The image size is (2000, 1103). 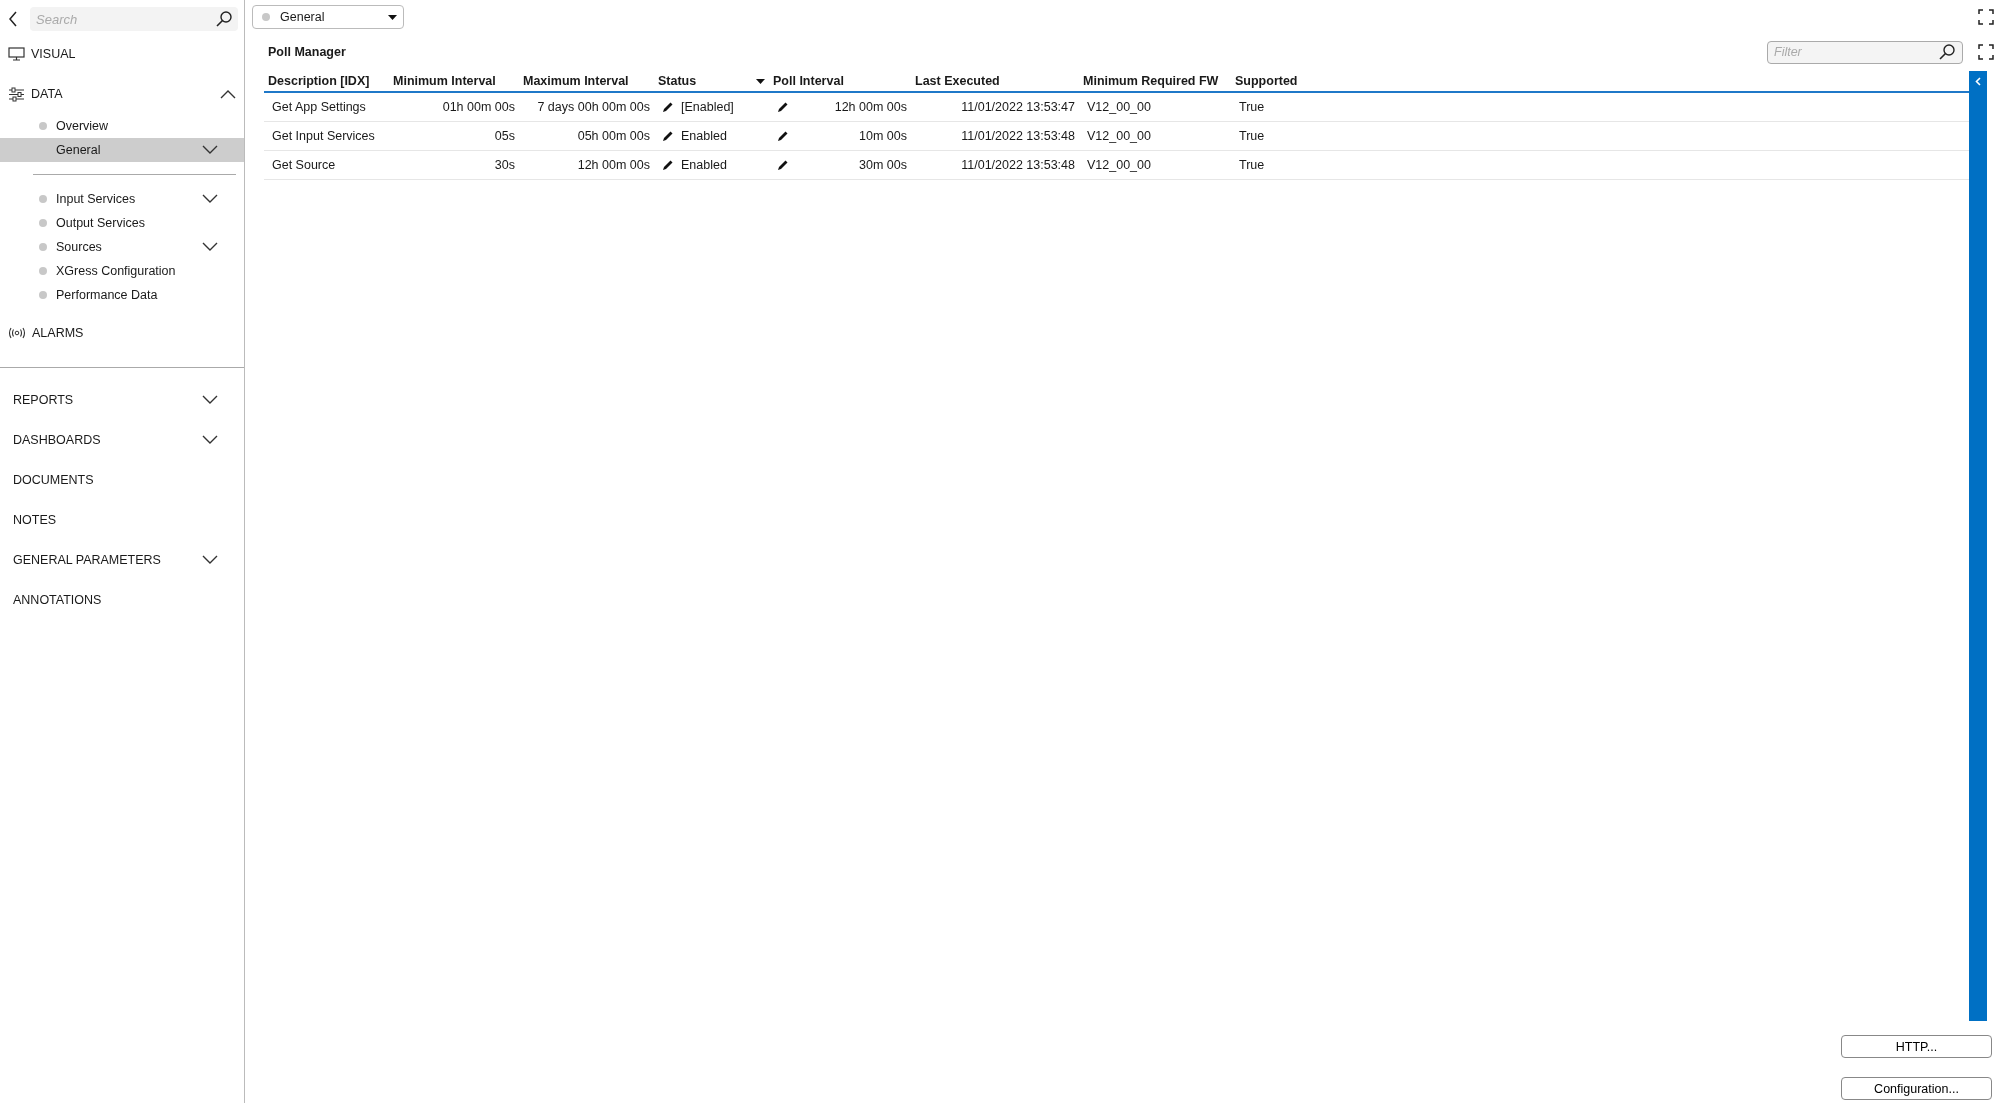 I want to click on chevron-up-icon, so click(x=228, y=94).